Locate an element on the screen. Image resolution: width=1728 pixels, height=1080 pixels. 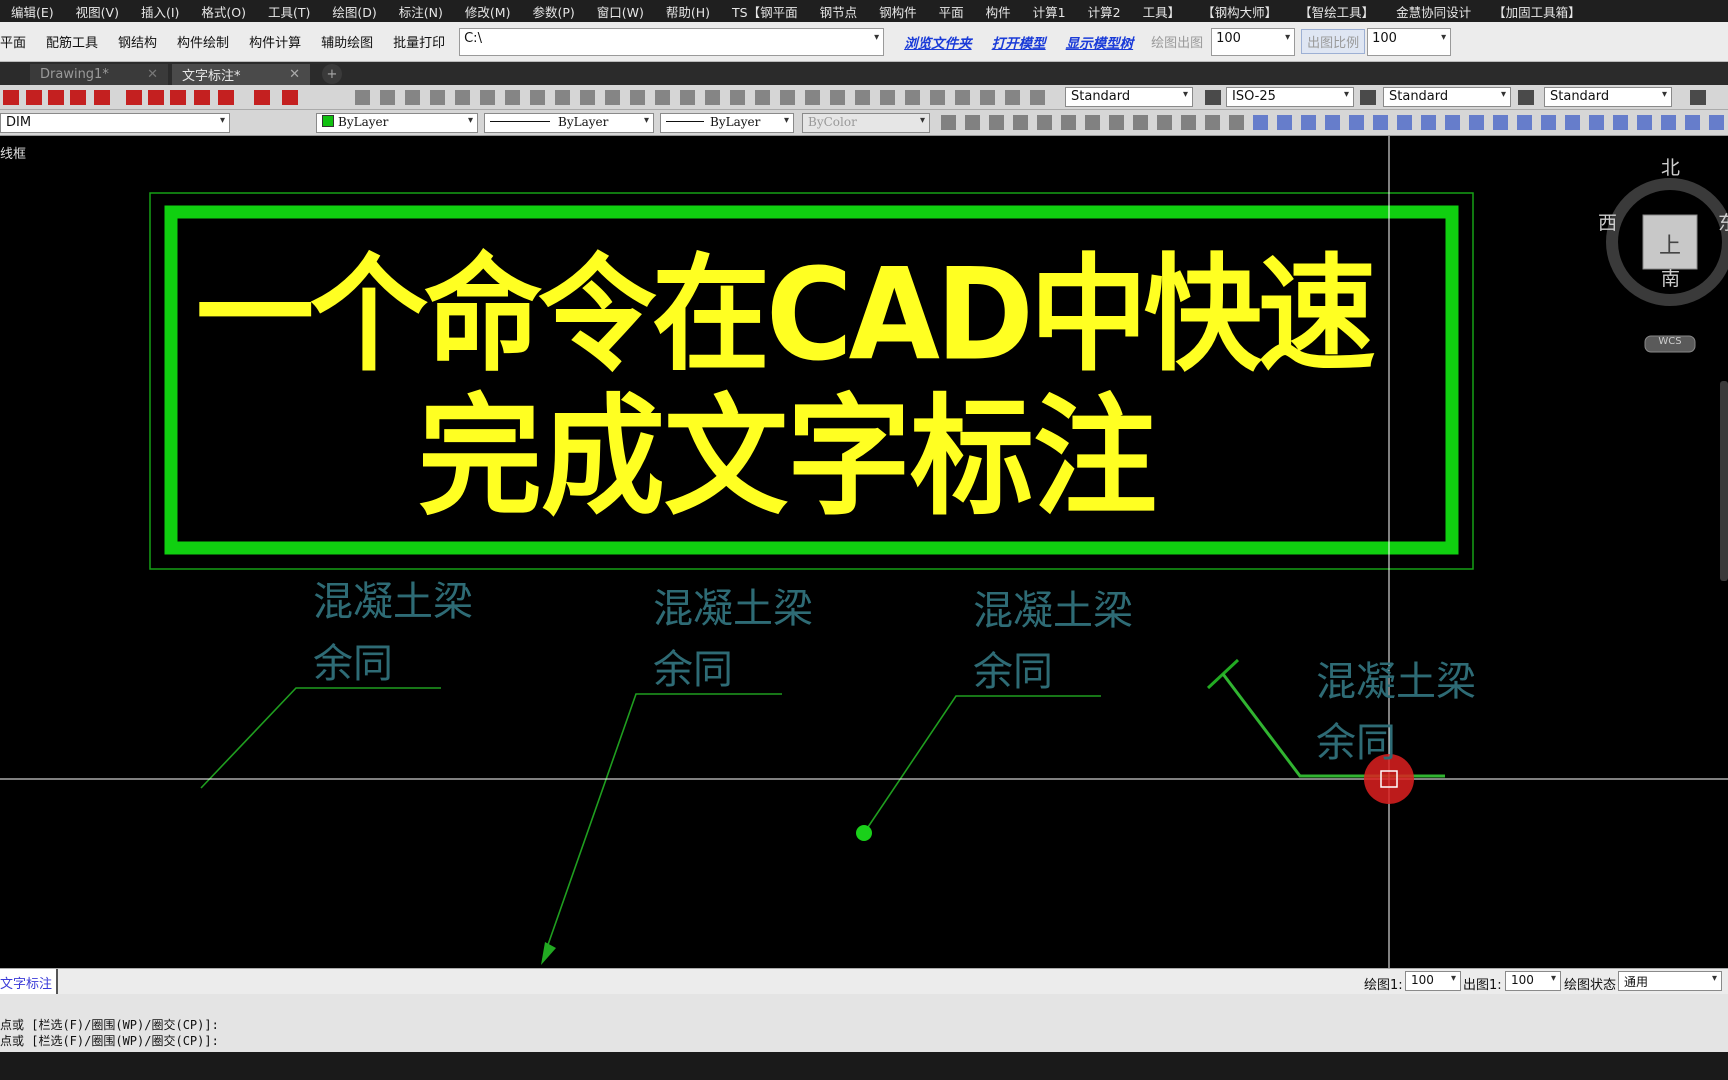
menu-help: 帮助(H) is located at coordinates (688, 11).